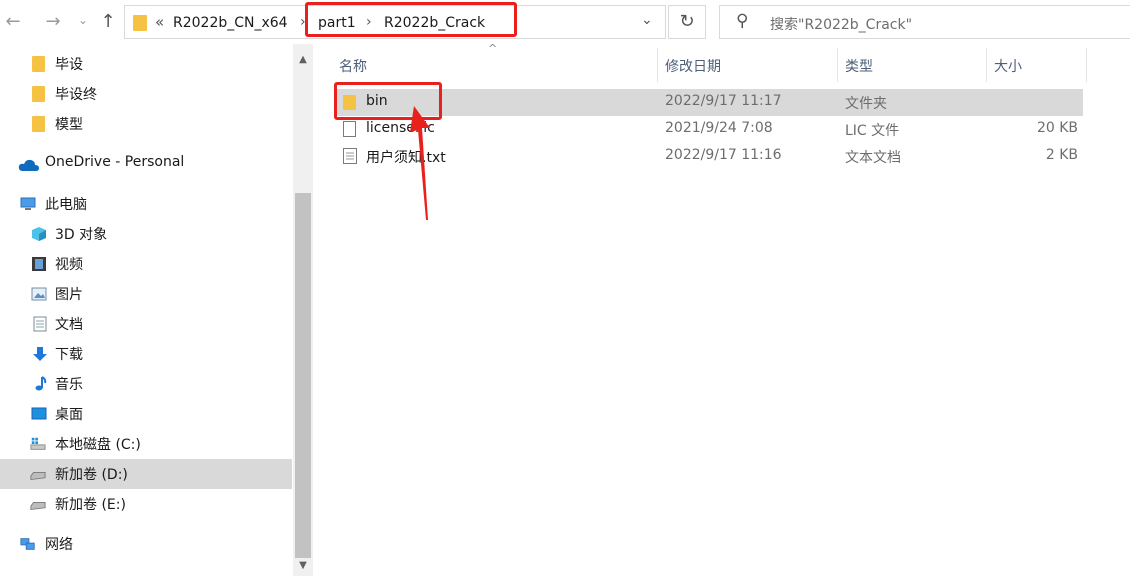  Describe the element at coordinates (146, 124) in the screenshot. I see `sidebar-item-moxing: 模型` at that location.